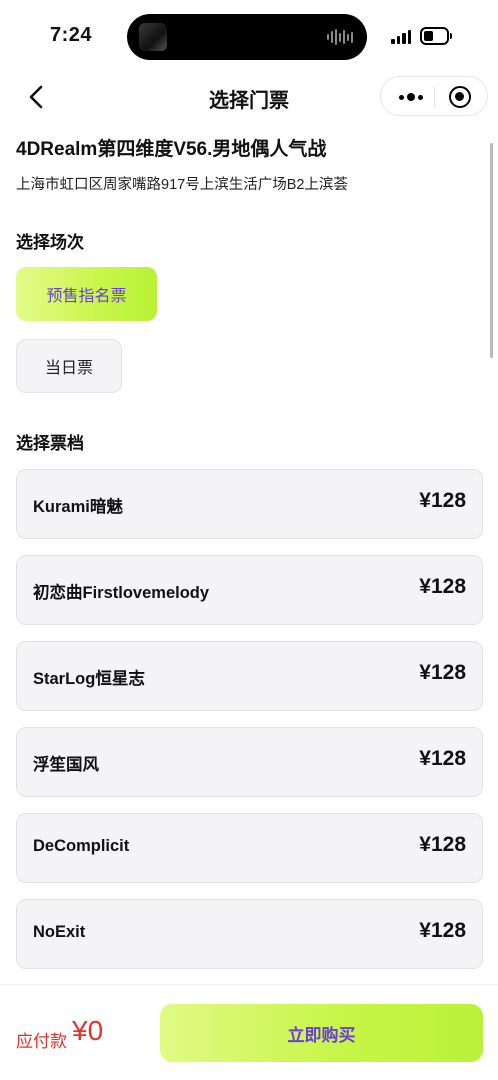  What do you see at coordinates (50, 443) in the screenshot?
I see `tier-section-label: 选择票档` at bounding box center [50, 443].